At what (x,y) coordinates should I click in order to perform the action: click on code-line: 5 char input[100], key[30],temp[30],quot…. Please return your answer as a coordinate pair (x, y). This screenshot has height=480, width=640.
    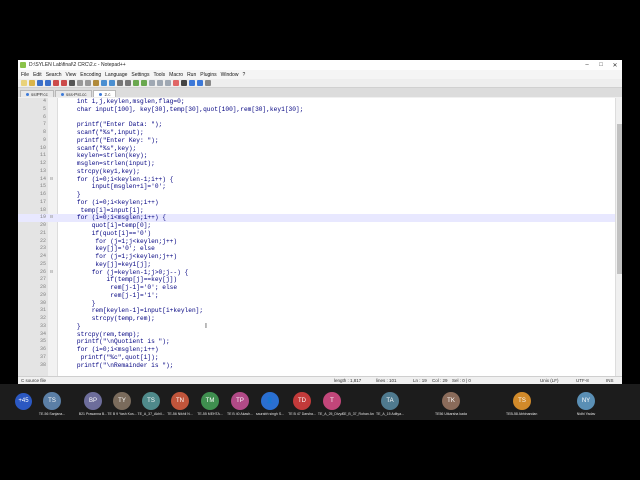
    Looking at the image, I should click on (320, 110).